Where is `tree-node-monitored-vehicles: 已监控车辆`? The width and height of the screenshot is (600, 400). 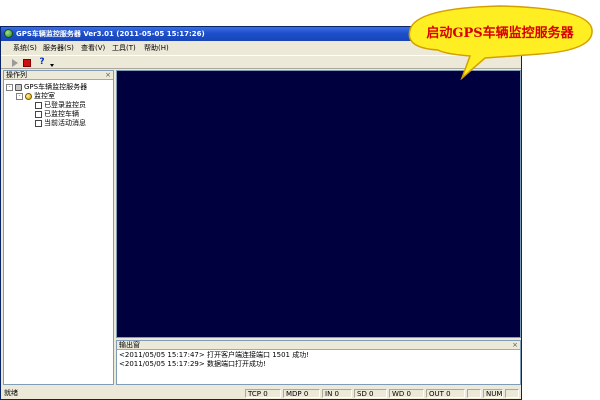
tree-node-monitored-vehicles: 已监控车辆 is located at coordinates (57, 114).